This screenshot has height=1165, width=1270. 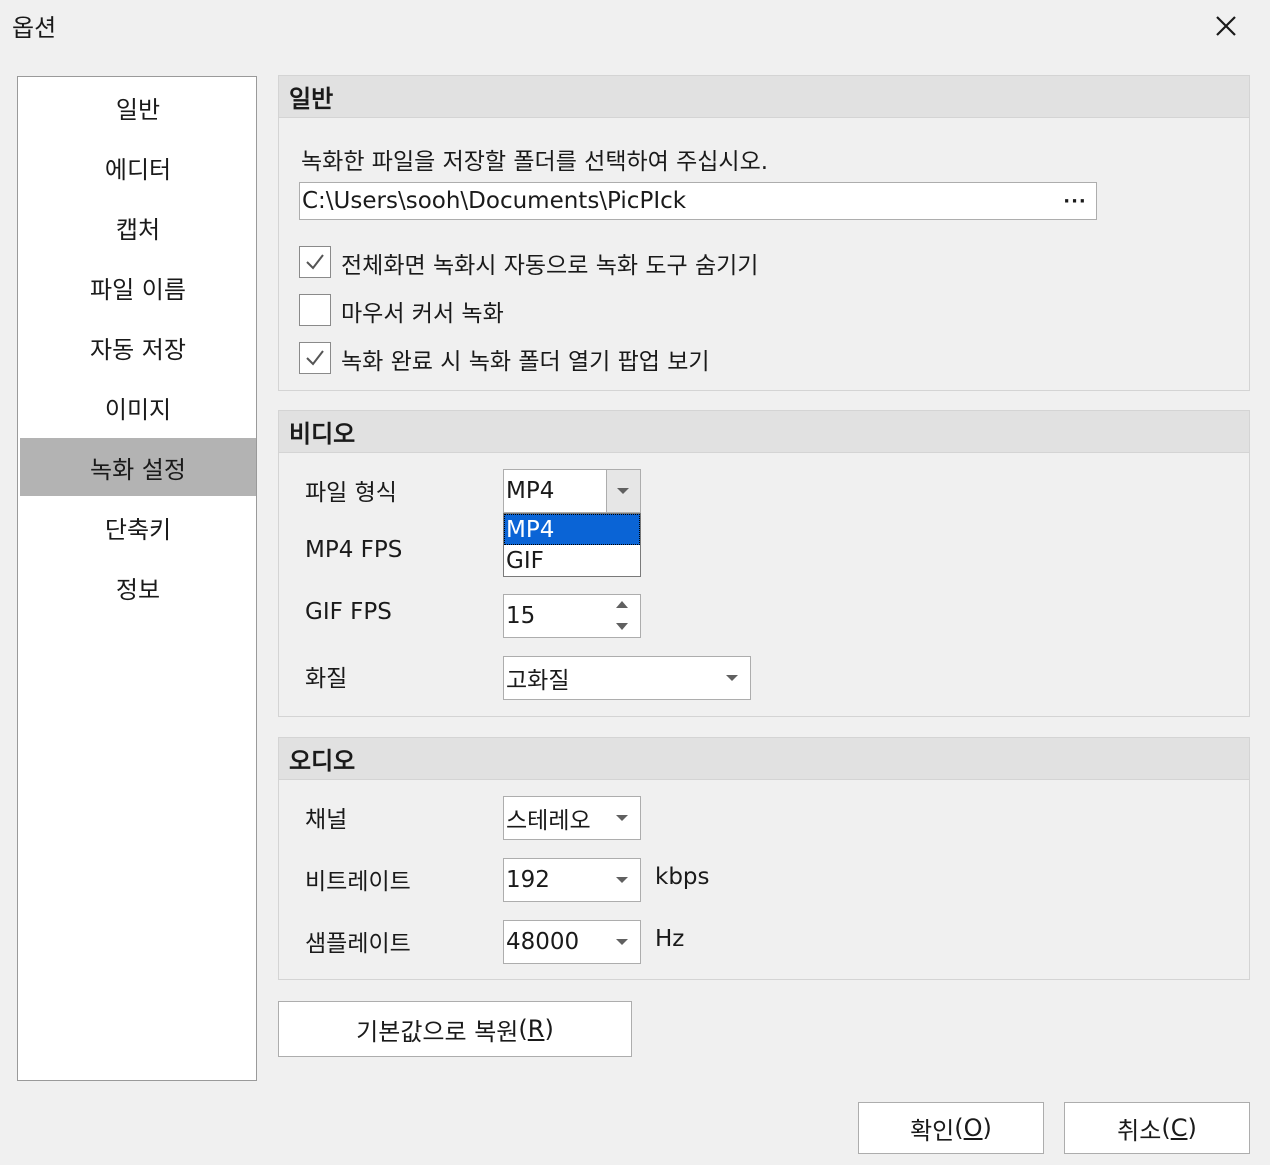 What do you see at coordinates (138, 407) in the screenshot?
I see `sidebar-item-image: 이미지` at bounding box center [138, 407].